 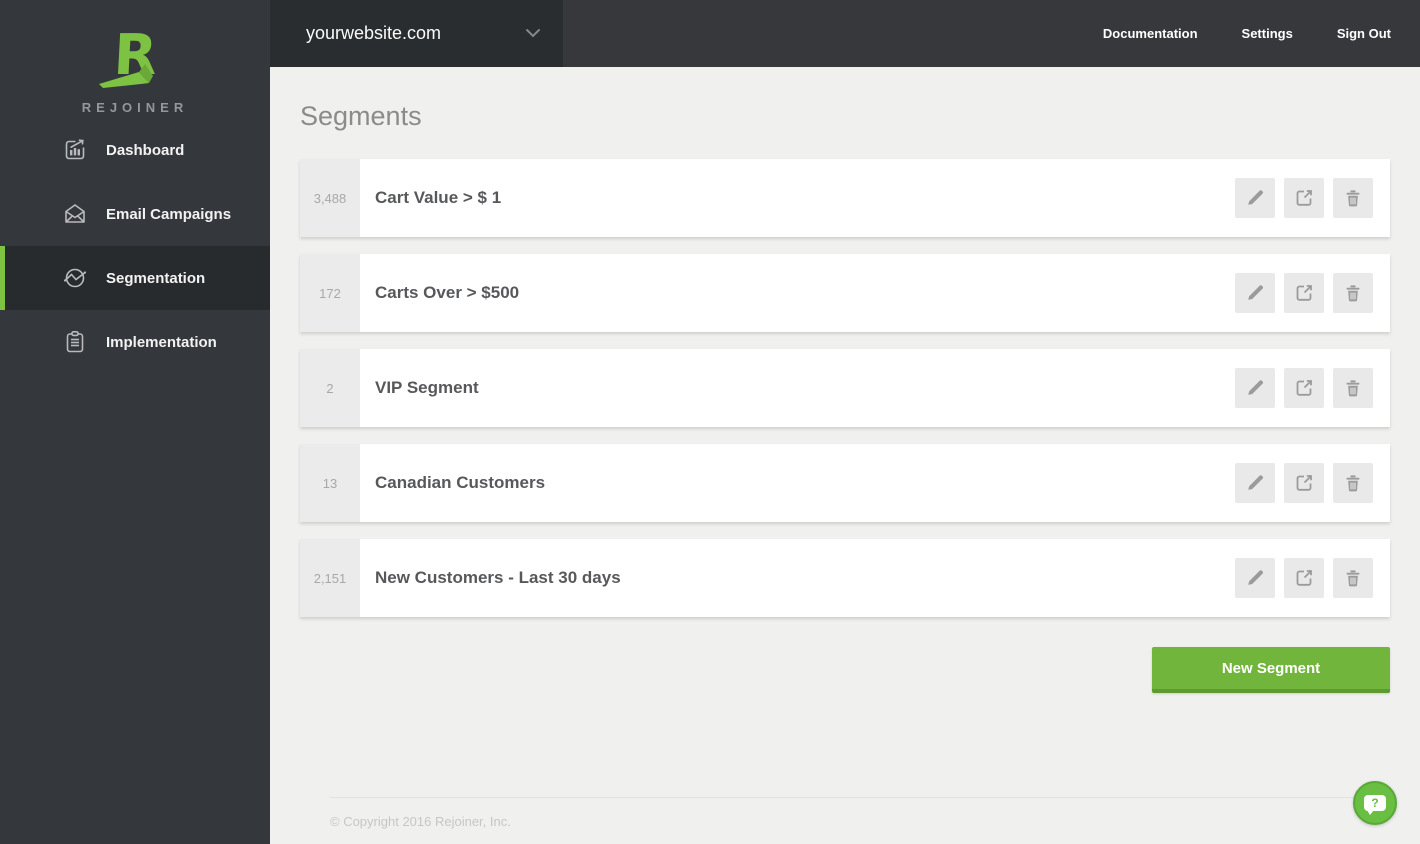 I want to click on sidebar-item-label: Implementation, so click(x=161, y=342).